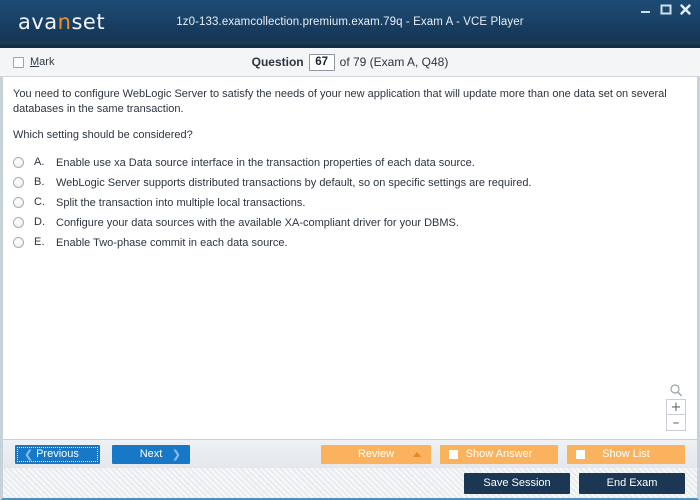 The image size is (700, 500). I want to click on question-label: Question, so click(277, 62).